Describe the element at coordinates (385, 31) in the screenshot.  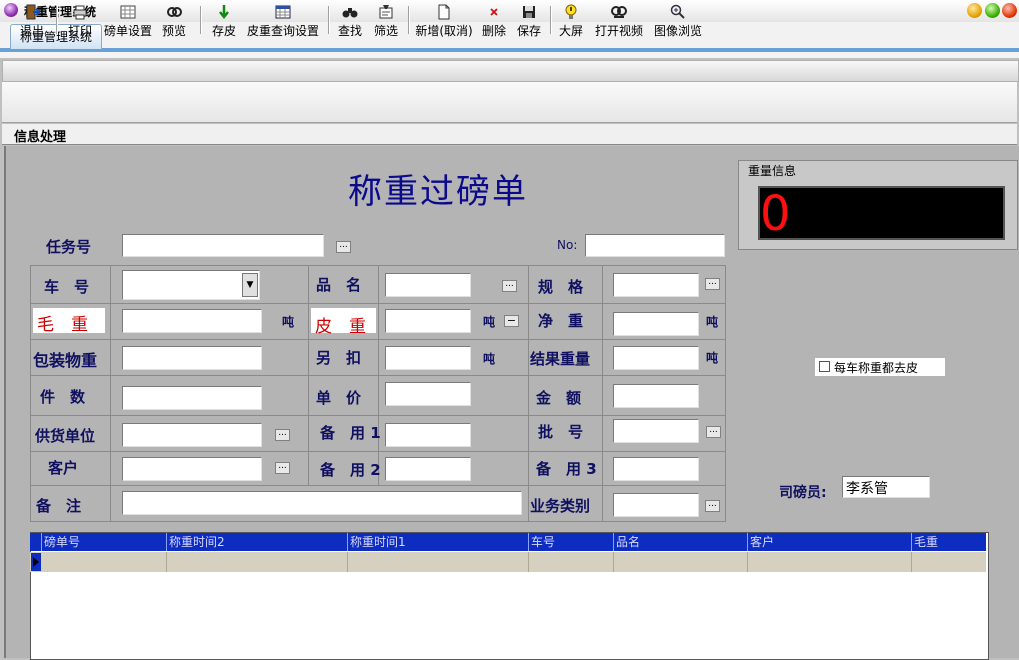
I see `filter-label: 筛选` at that location.